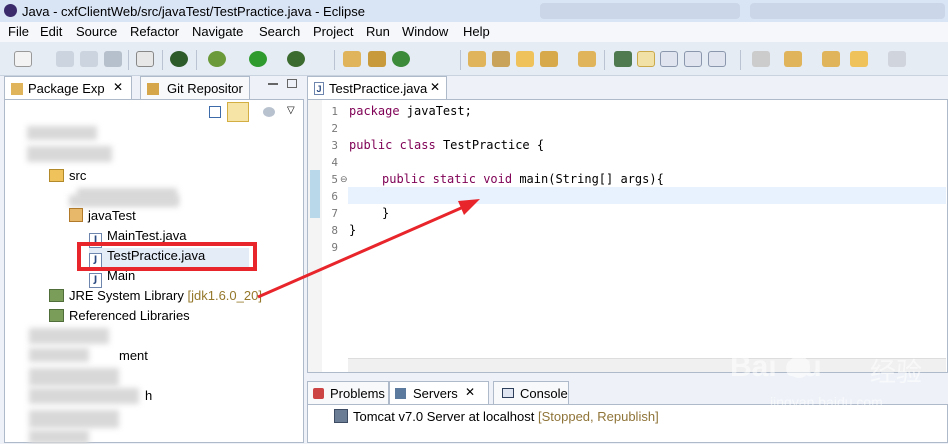  Describe the element at coordinates (896, 372) in the screenshot. I see `watermark-cn: 经验` at that location.